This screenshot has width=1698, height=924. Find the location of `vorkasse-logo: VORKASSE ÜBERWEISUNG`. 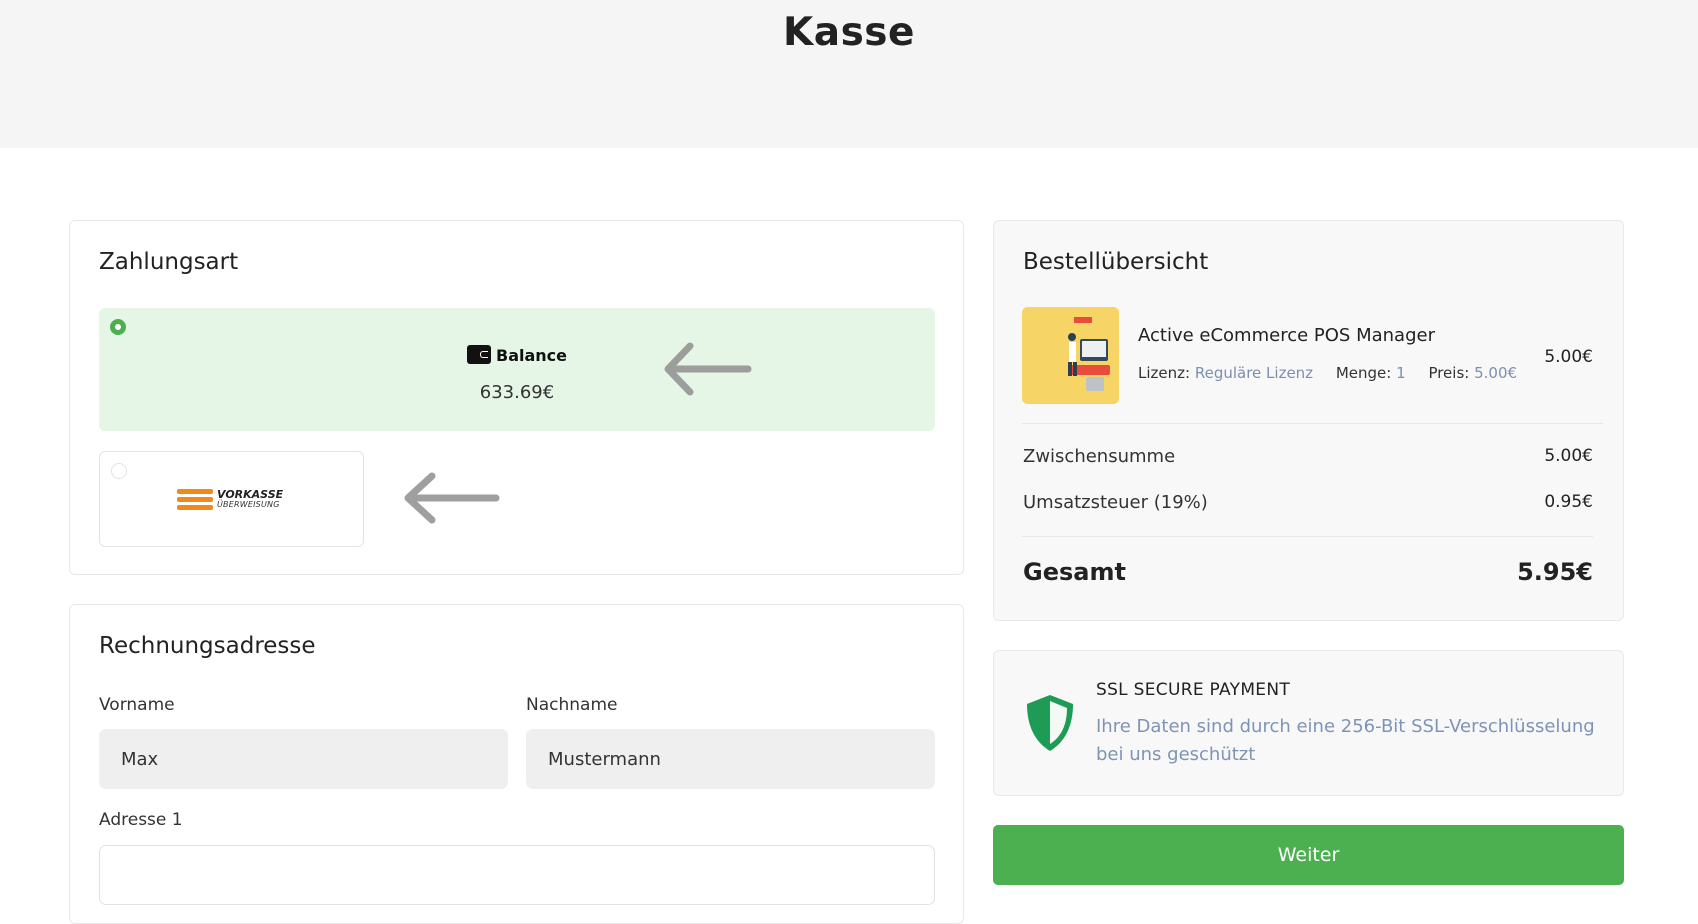

vorkasse-logo: VORKASSE ÜBERWEISUNG is located at coordinates (230, 500).